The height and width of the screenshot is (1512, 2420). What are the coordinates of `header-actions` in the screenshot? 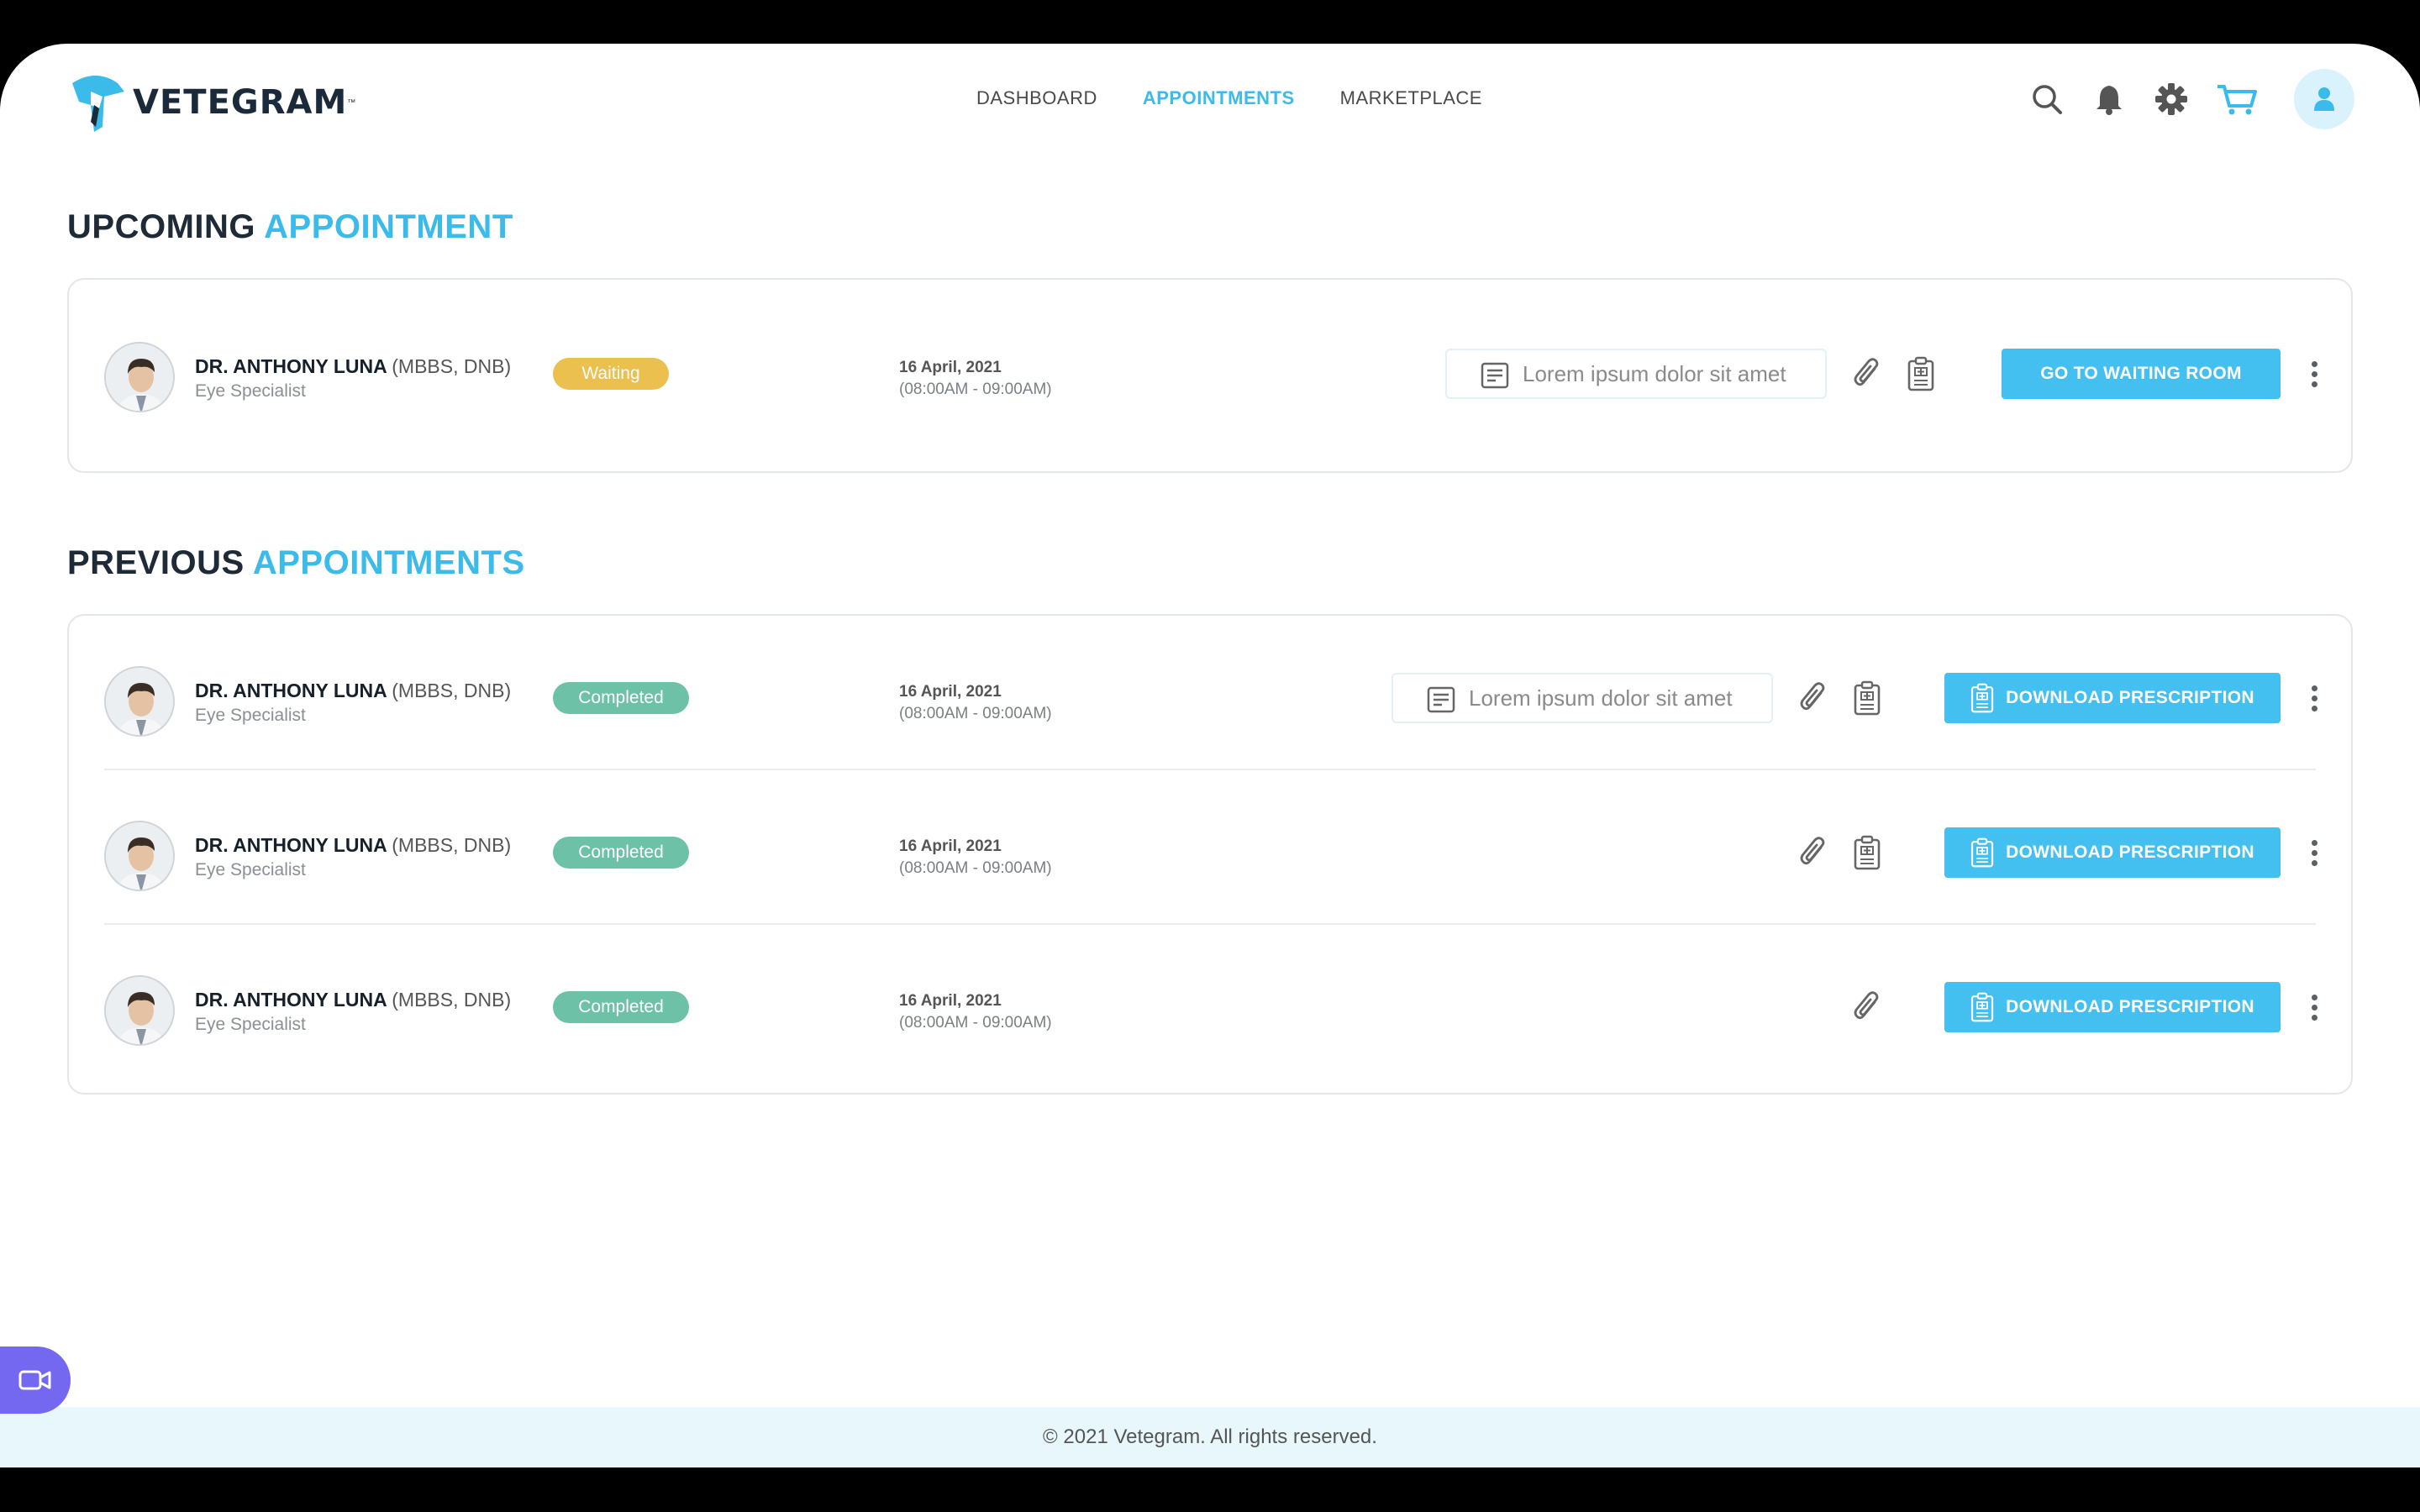 It's located at (2178, 99).